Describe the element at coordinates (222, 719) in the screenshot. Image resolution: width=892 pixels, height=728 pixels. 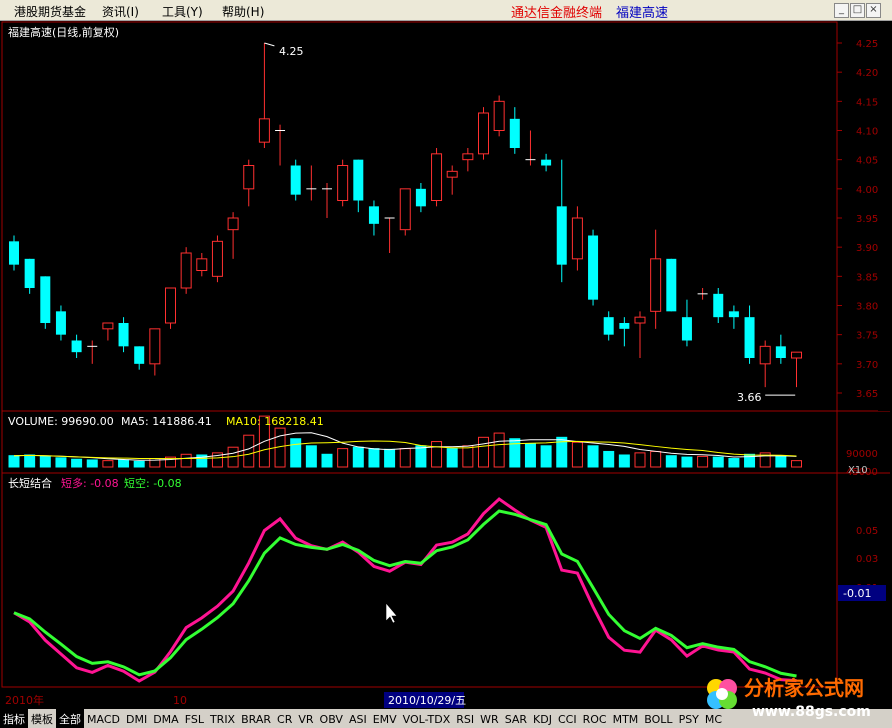
I see `indicator-tab-trix: TRIX` at that location.